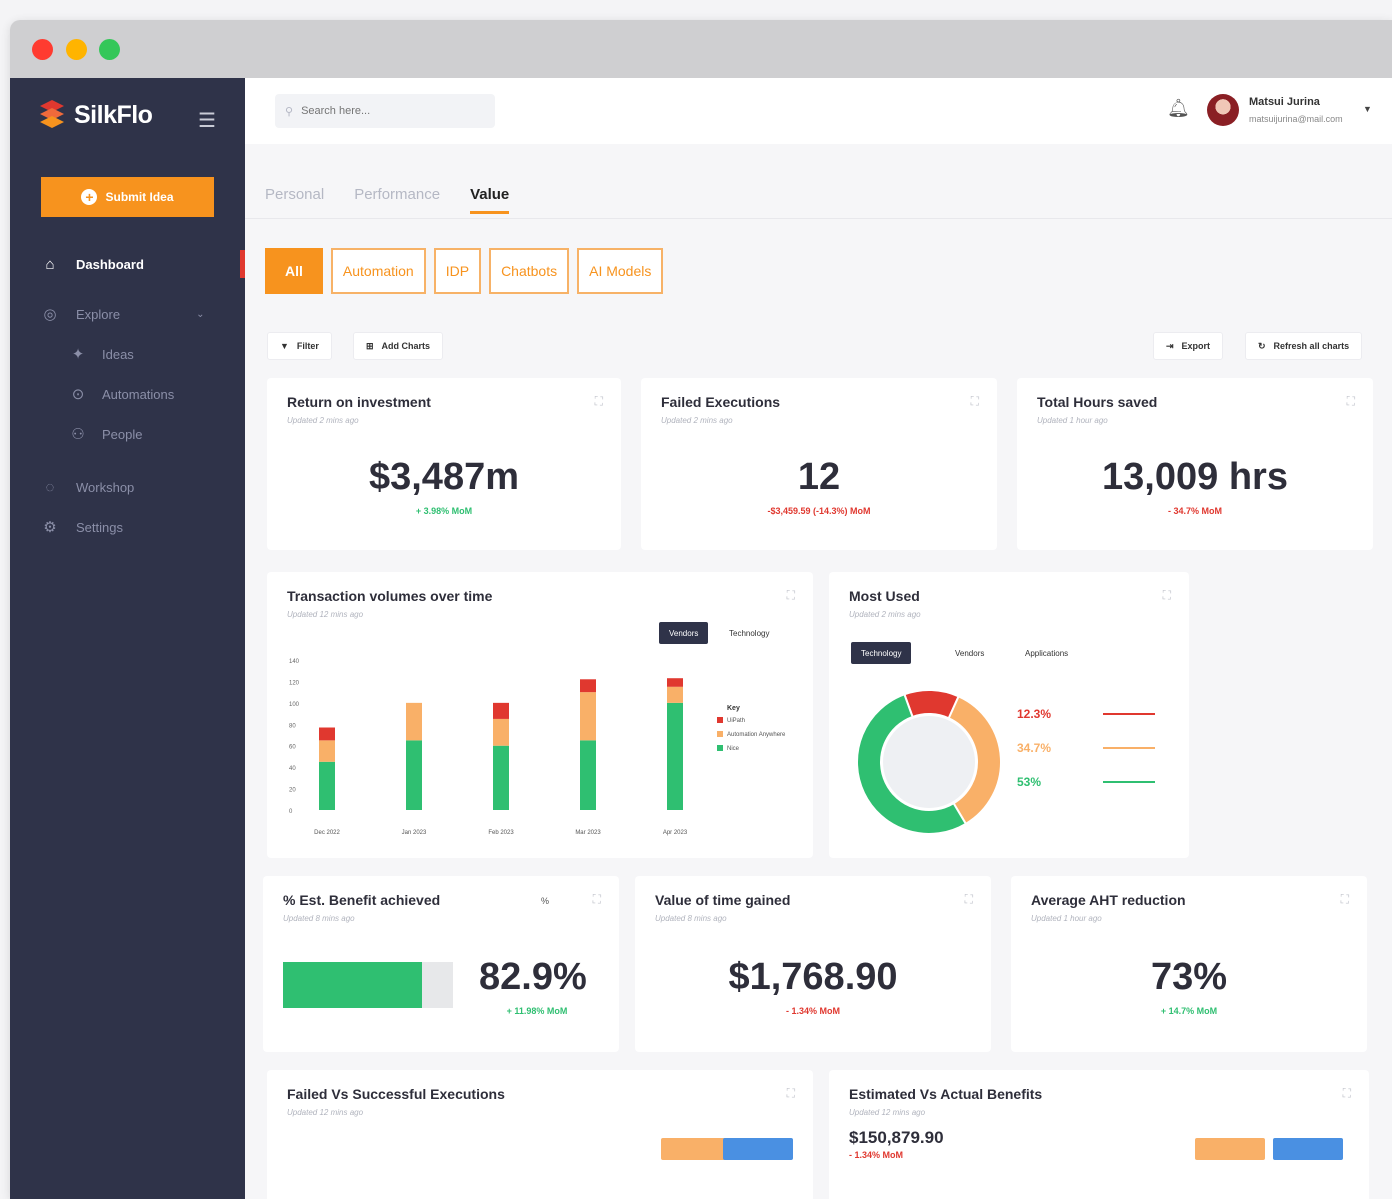  What do you see at coordinates (1066, 918) in the screenshot?
I see `card-updated: Updated 1 hour ago` at bounding box center [1066, 918].